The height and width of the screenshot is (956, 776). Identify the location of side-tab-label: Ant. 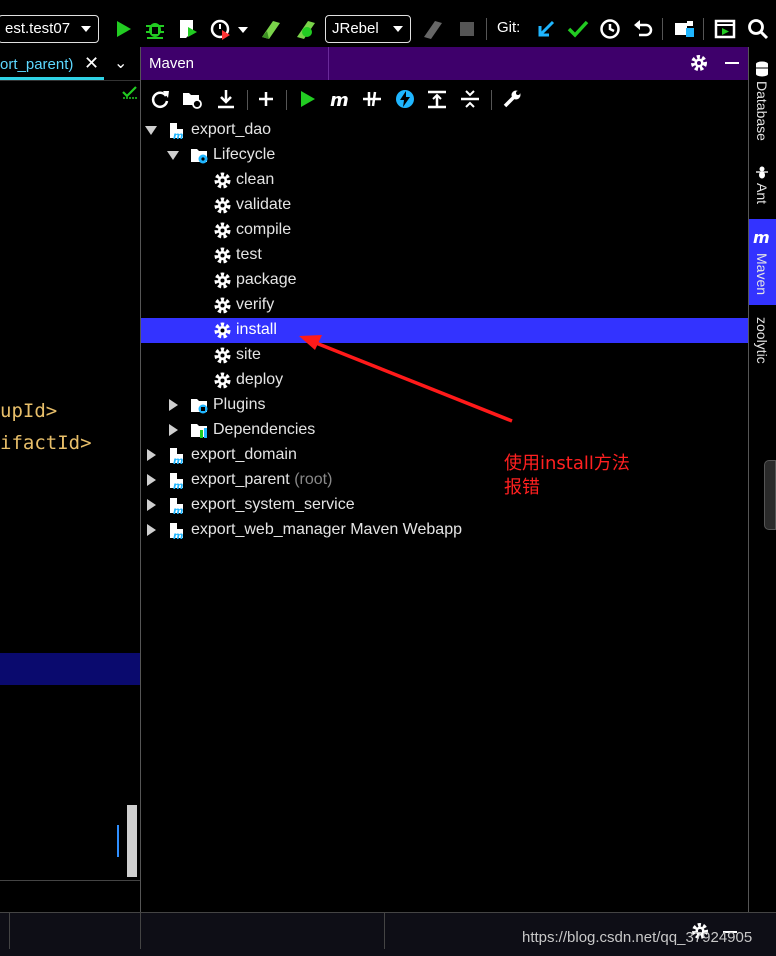
(762, 194).